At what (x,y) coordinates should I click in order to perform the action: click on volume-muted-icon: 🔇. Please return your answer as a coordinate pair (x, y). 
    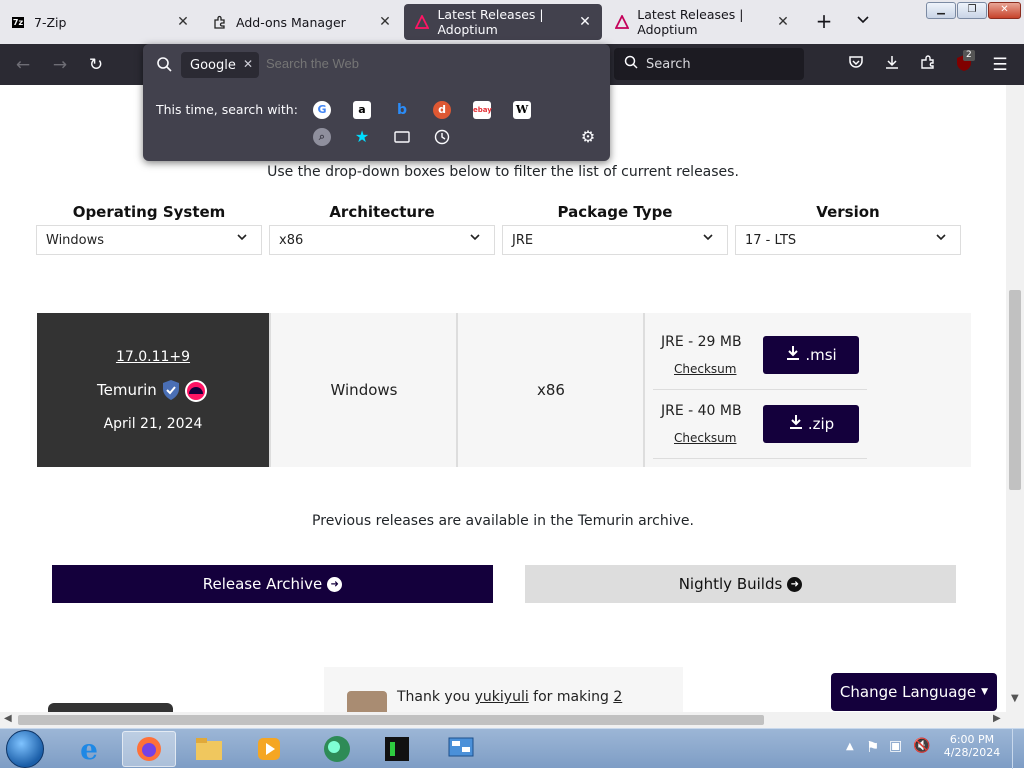
    Looking at the image, I should click on (921, 746).